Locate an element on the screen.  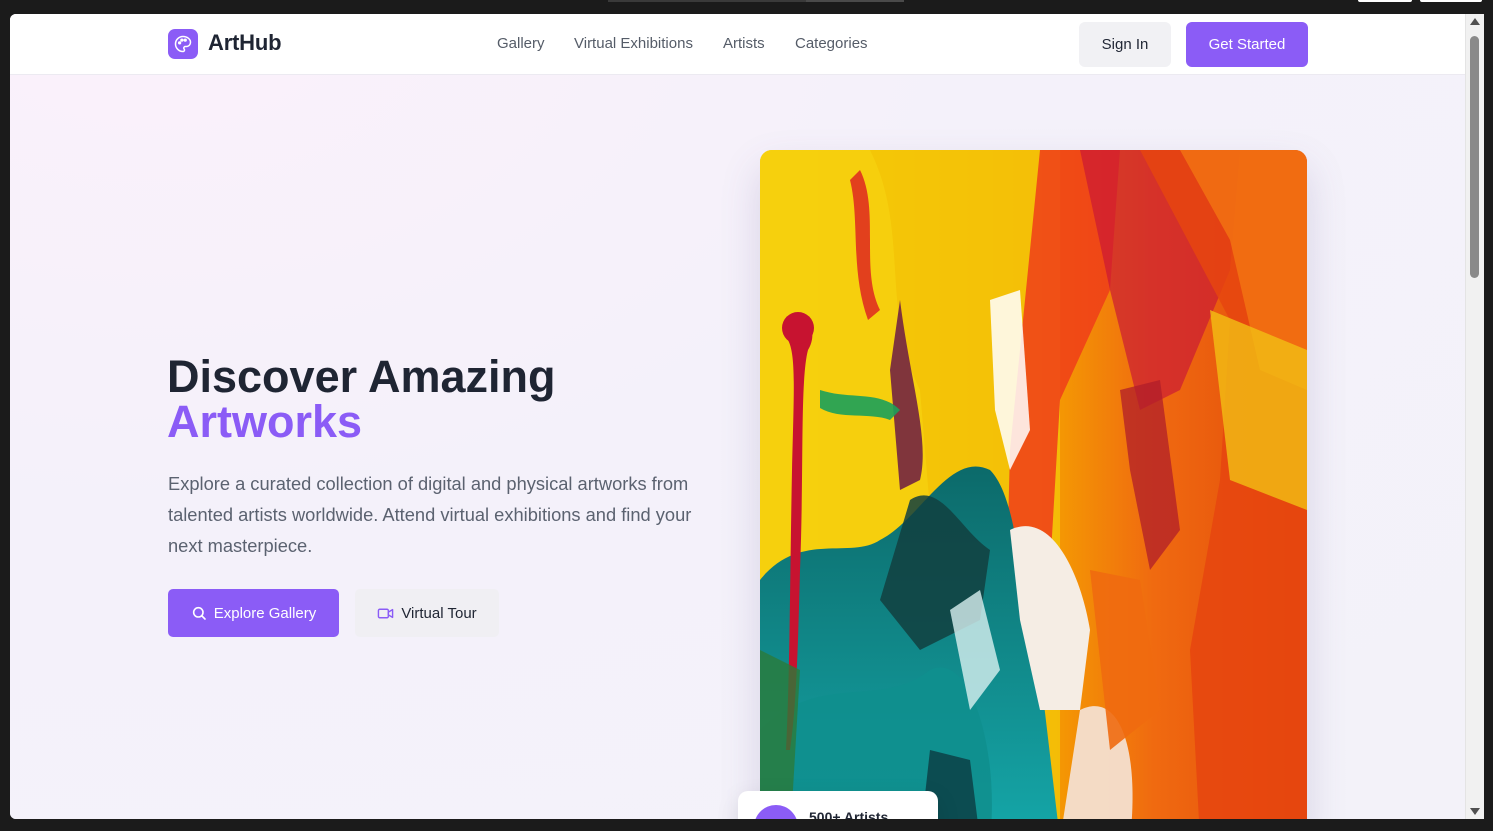
artists-stat-card: 500+ Artists is located at coordinates (838, 805).